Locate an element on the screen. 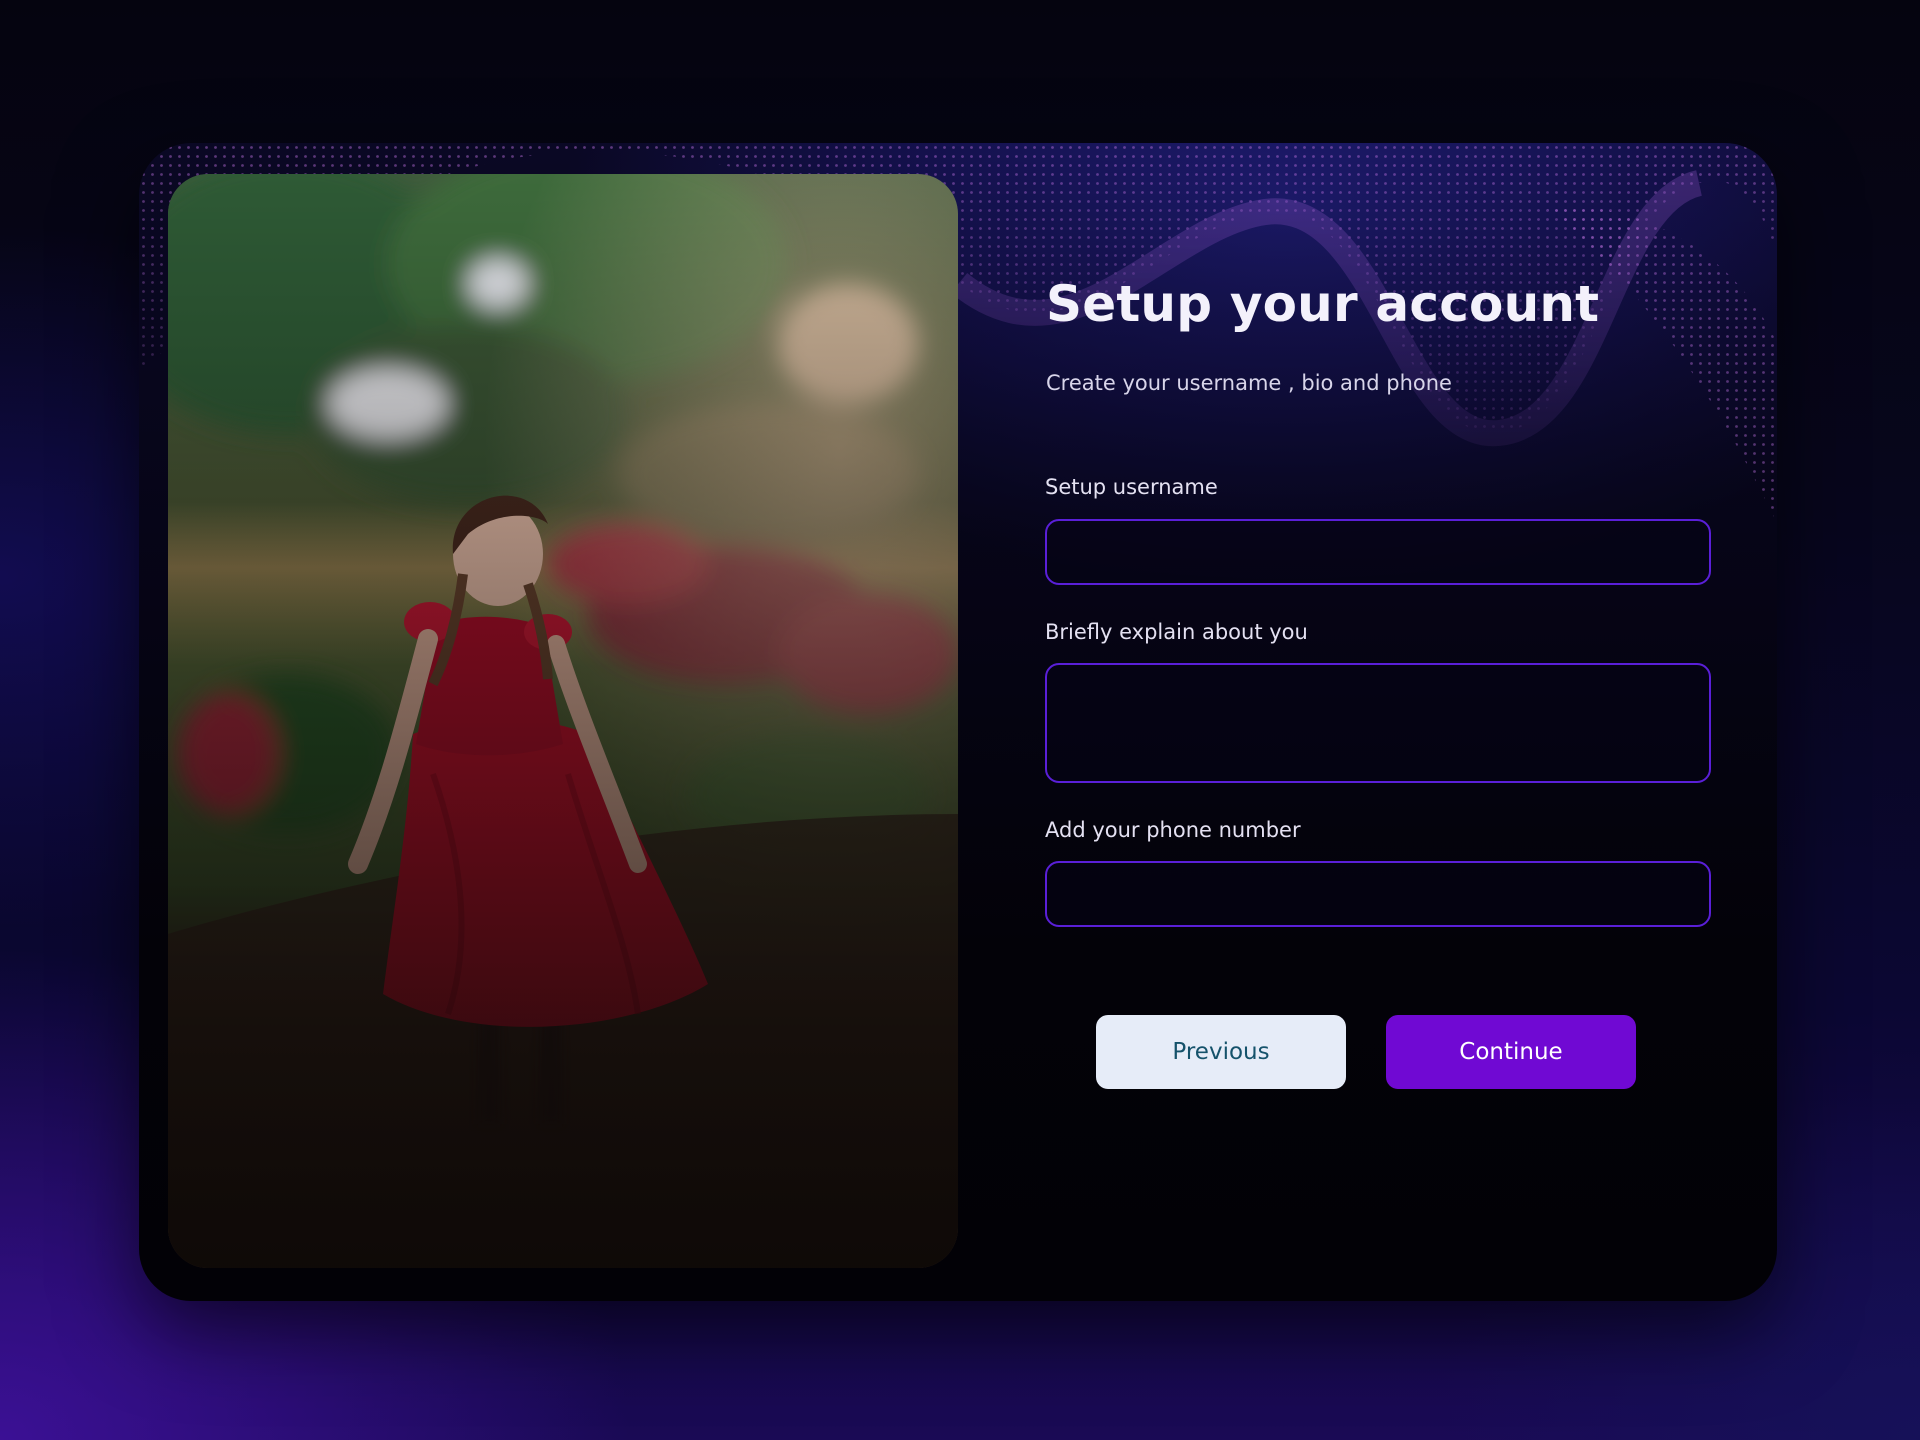  bio-textarea is located at coordinates (1378, 723).